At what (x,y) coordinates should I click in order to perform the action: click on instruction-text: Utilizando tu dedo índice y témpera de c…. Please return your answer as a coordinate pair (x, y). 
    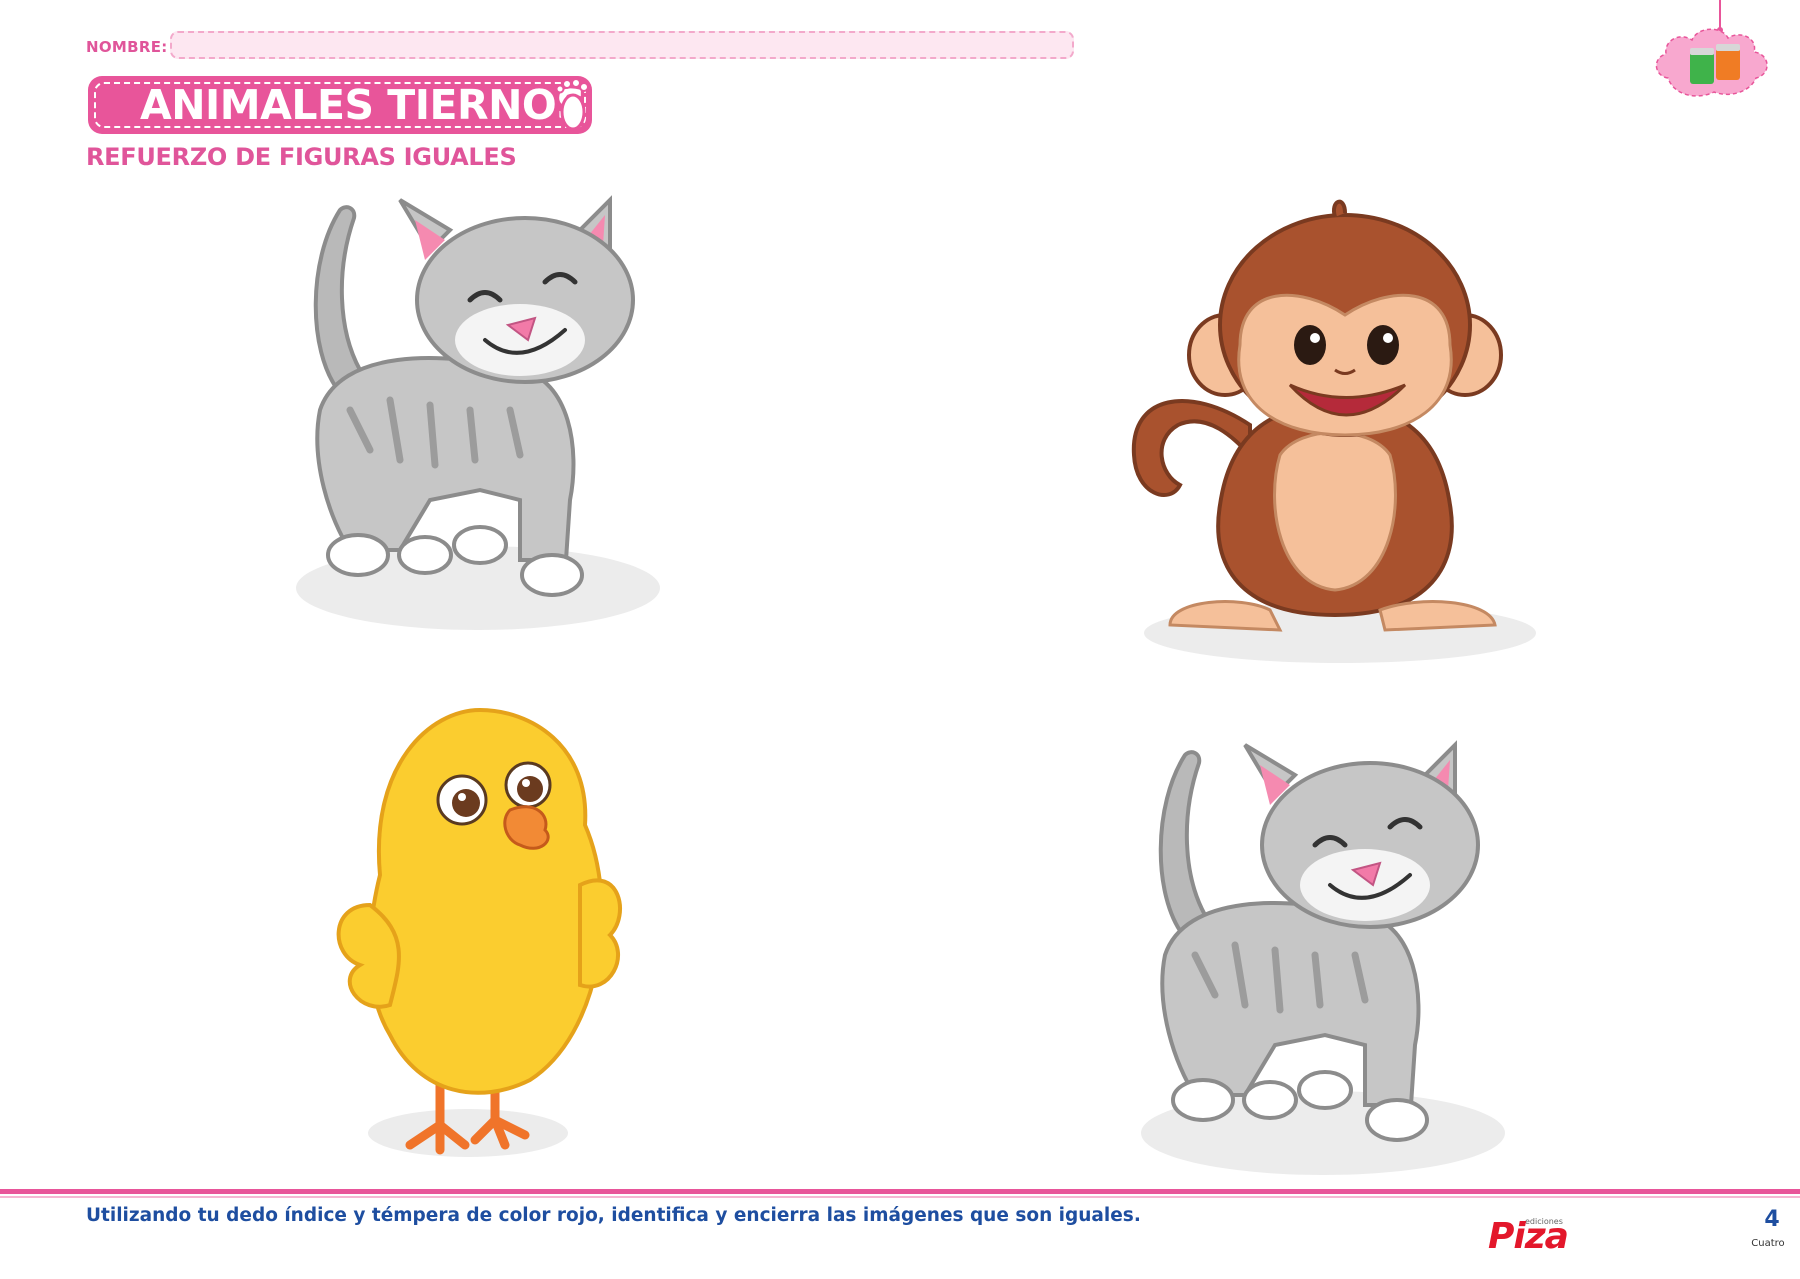
    Looking at the image, I should click on (613, 1215).